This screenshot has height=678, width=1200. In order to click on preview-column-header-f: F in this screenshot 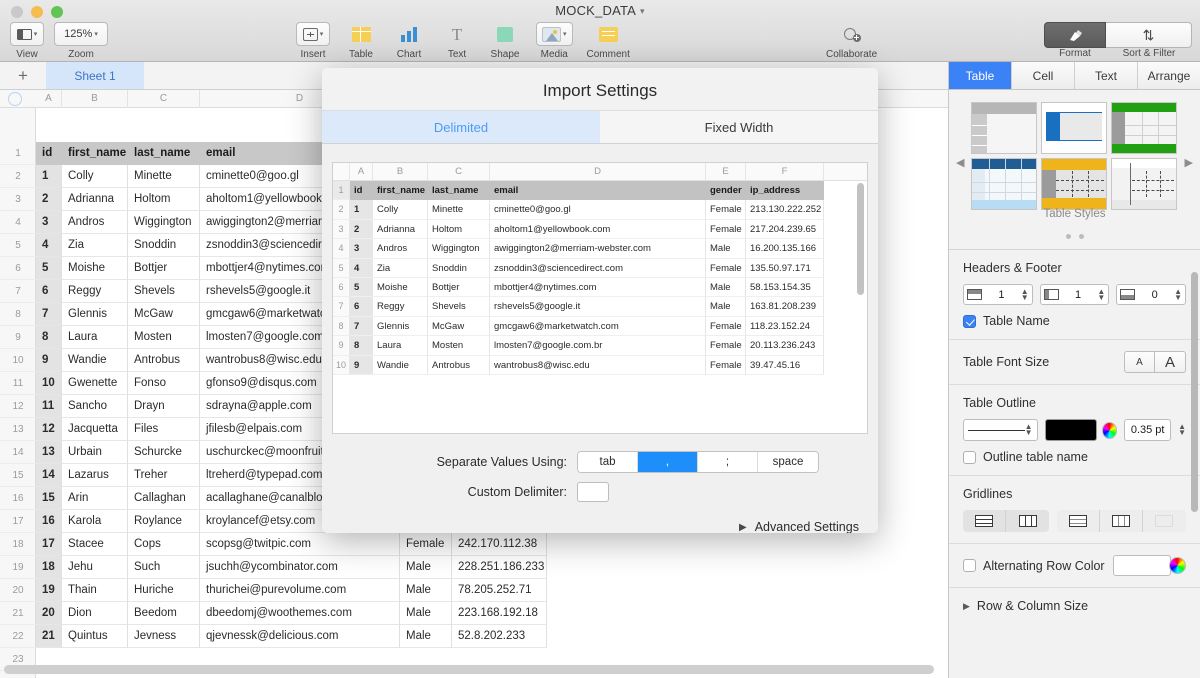, I will do `click(785, 172)`.